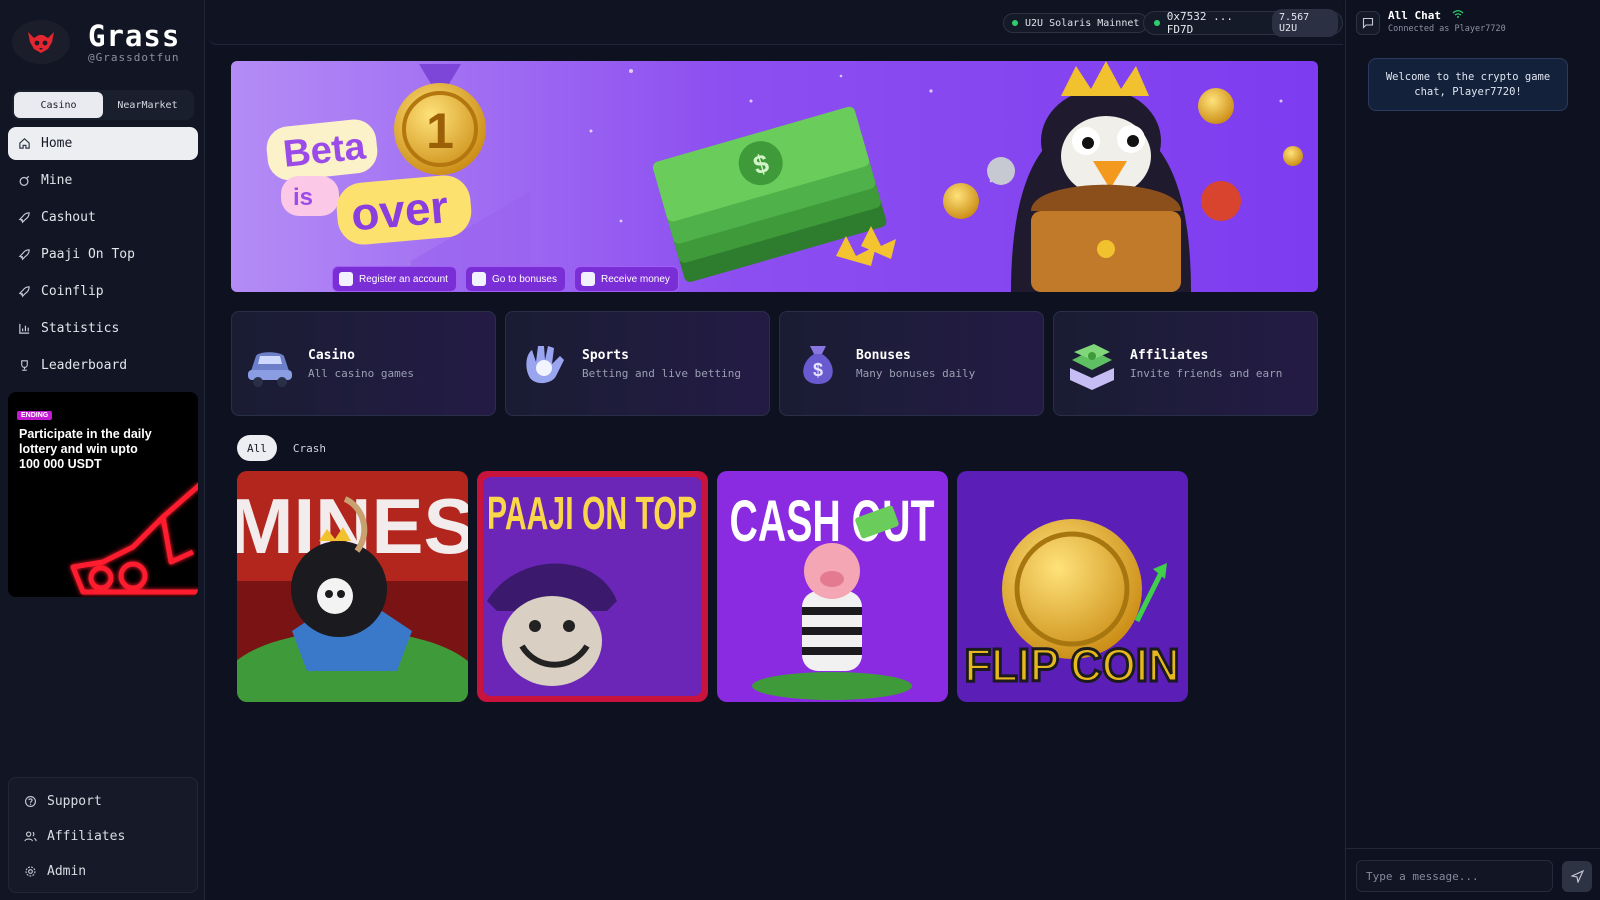 This screenshot has height=900, width=1600. I want to click on chat-connection-status: Connected as Player7720, so click(1447, 29).